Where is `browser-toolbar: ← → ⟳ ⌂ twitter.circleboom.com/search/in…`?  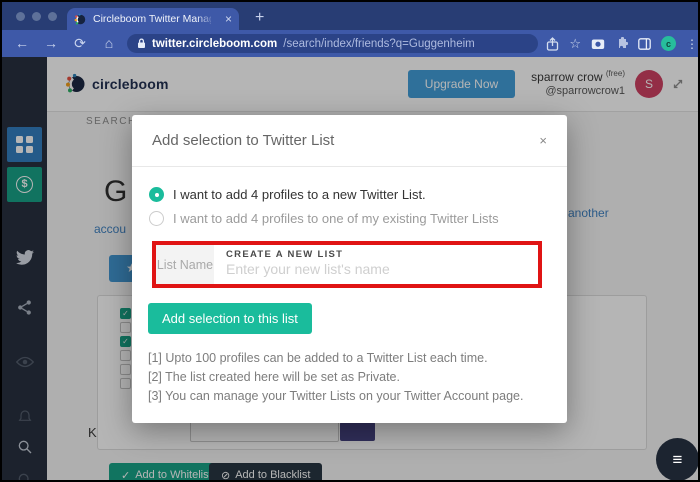 browser-toolbar: ← → ⟳ ⌂ twitter.circleboom.com/search/in… is located at coordinates (350, 43).